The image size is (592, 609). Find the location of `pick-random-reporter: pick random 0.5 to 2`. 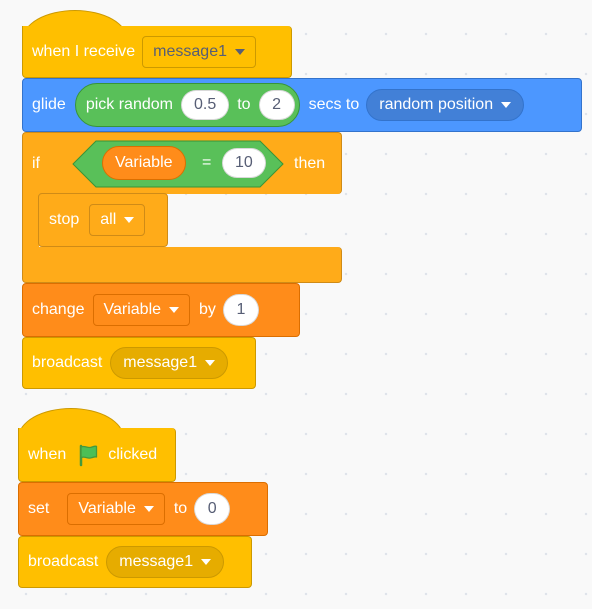

pick-random-reporter: pick random 0.5 to 2 is located at coordinates (187, 105).